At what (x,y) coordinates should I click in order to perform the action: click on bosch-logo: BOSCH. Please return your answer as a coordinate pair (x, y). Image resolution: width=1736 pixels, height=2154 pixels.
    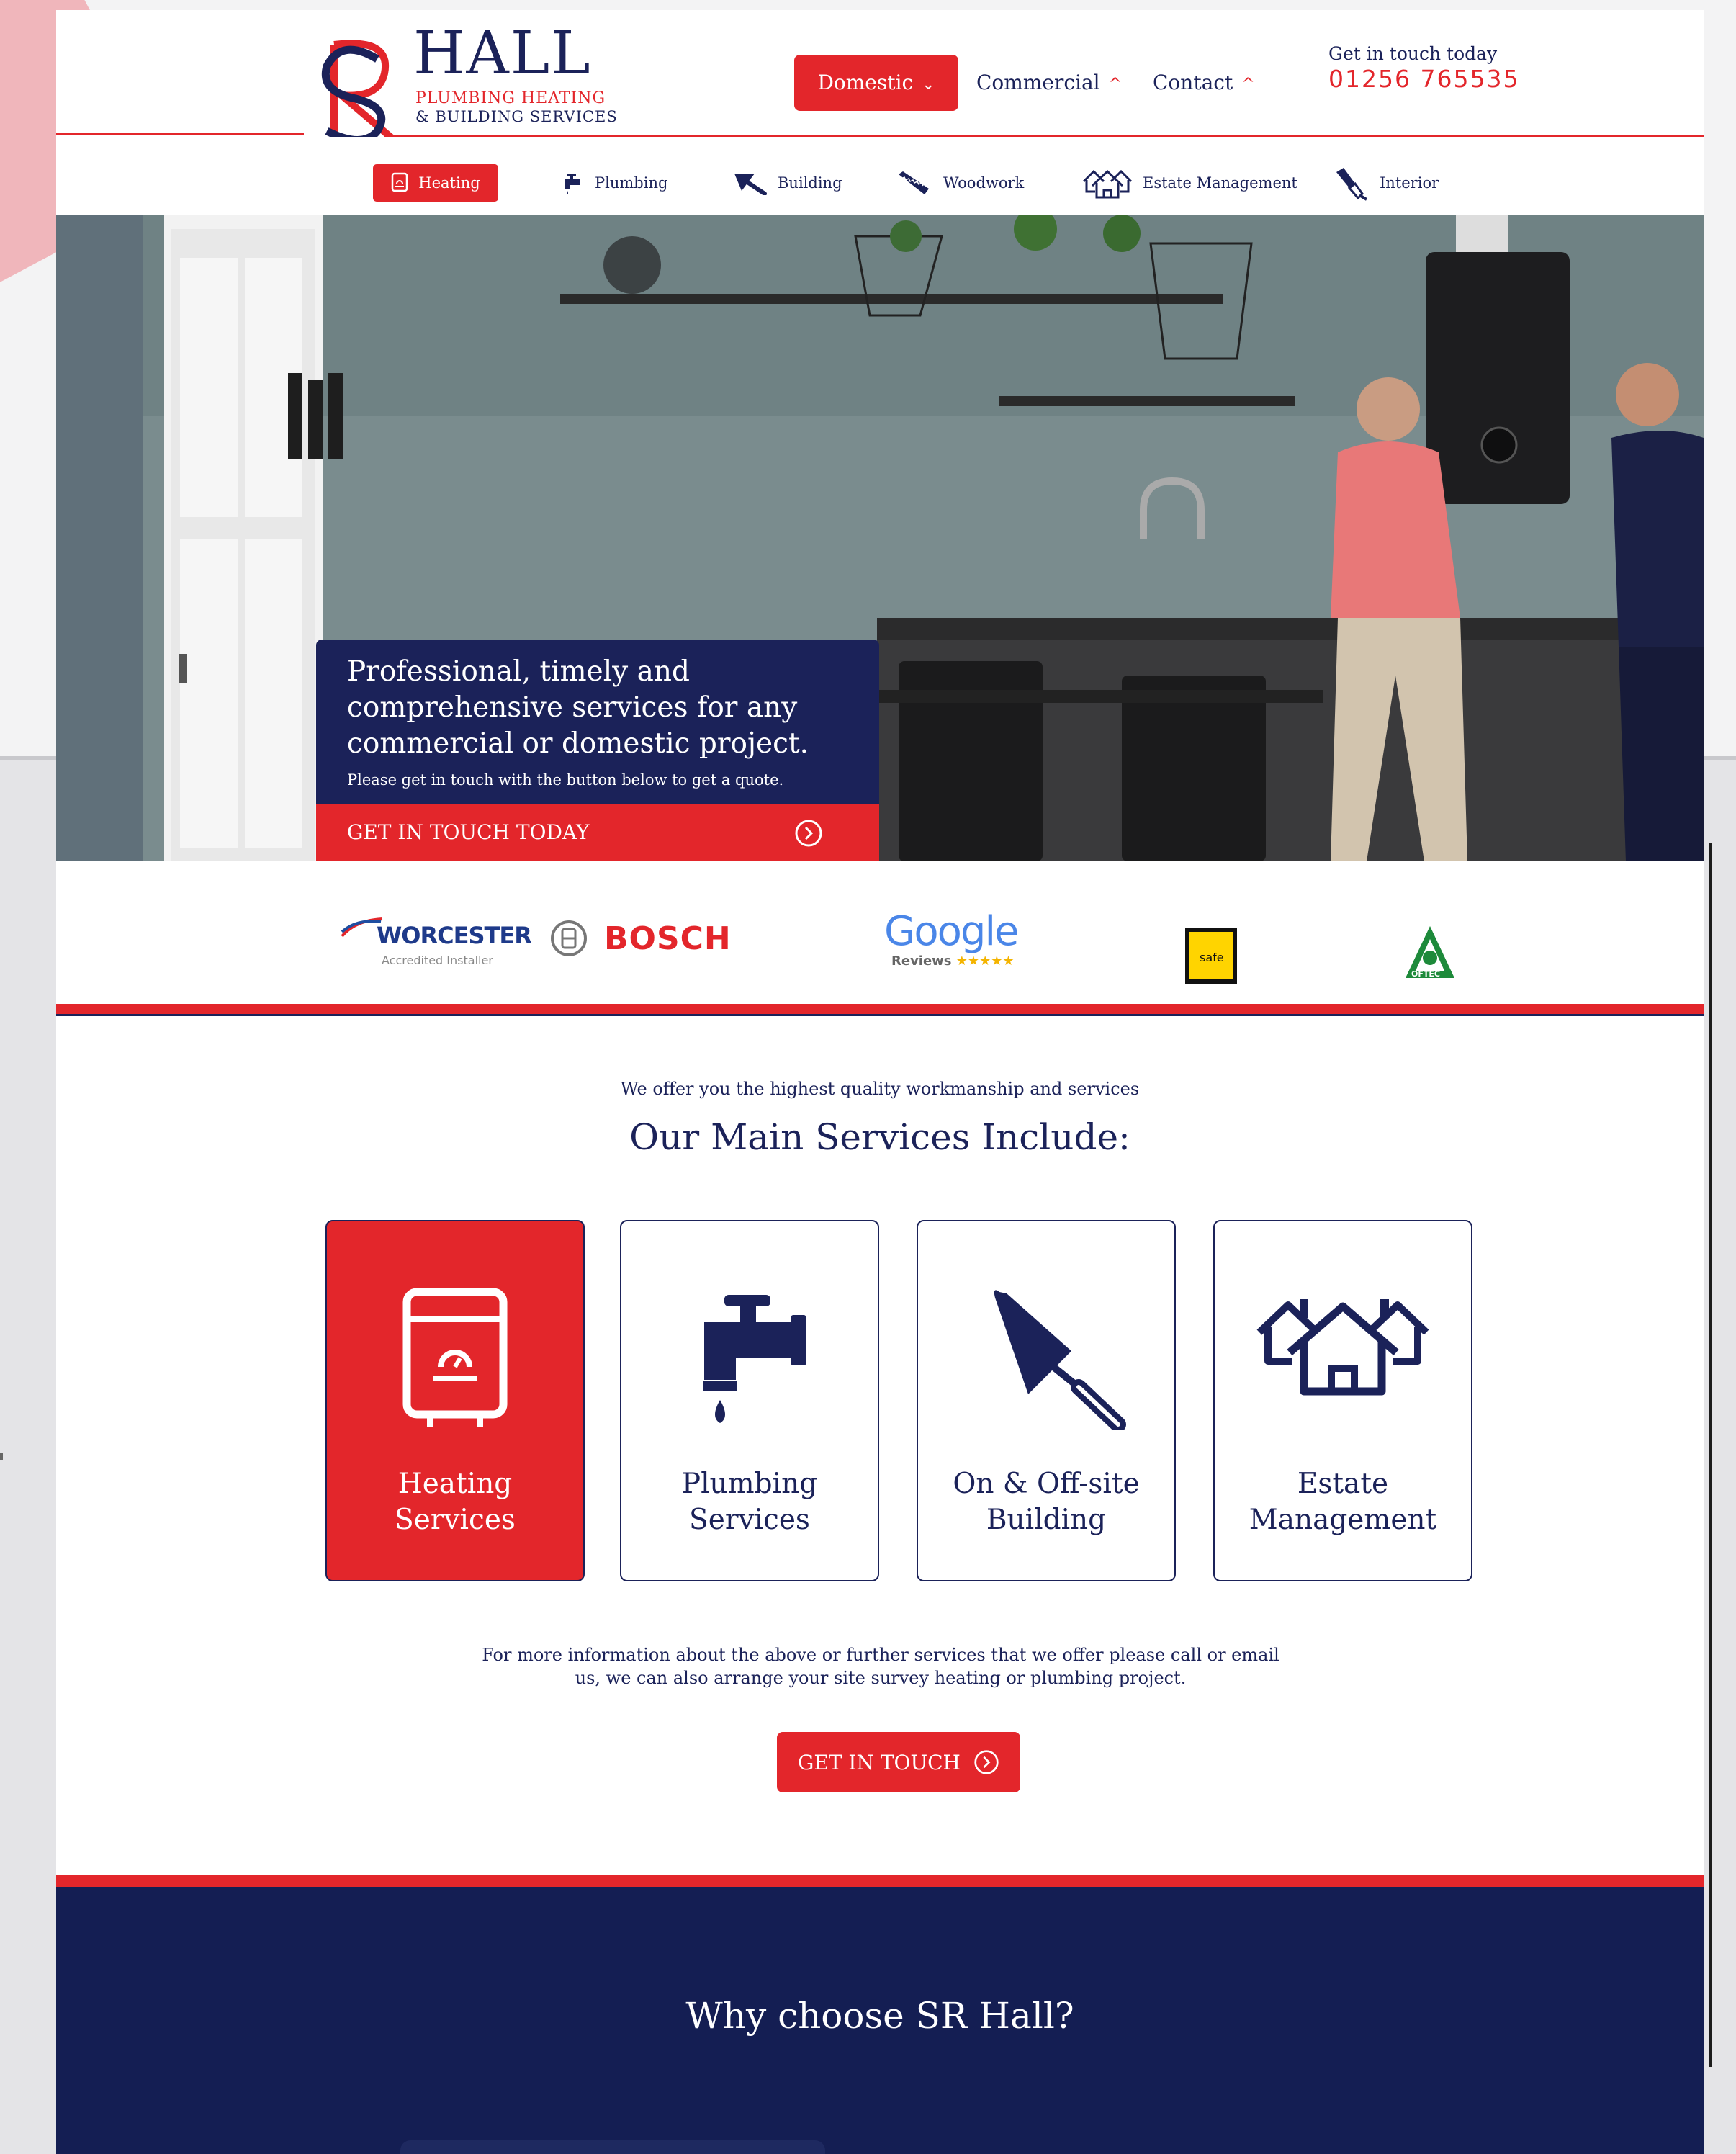
    Looking at the image, I should click on (640, 939).